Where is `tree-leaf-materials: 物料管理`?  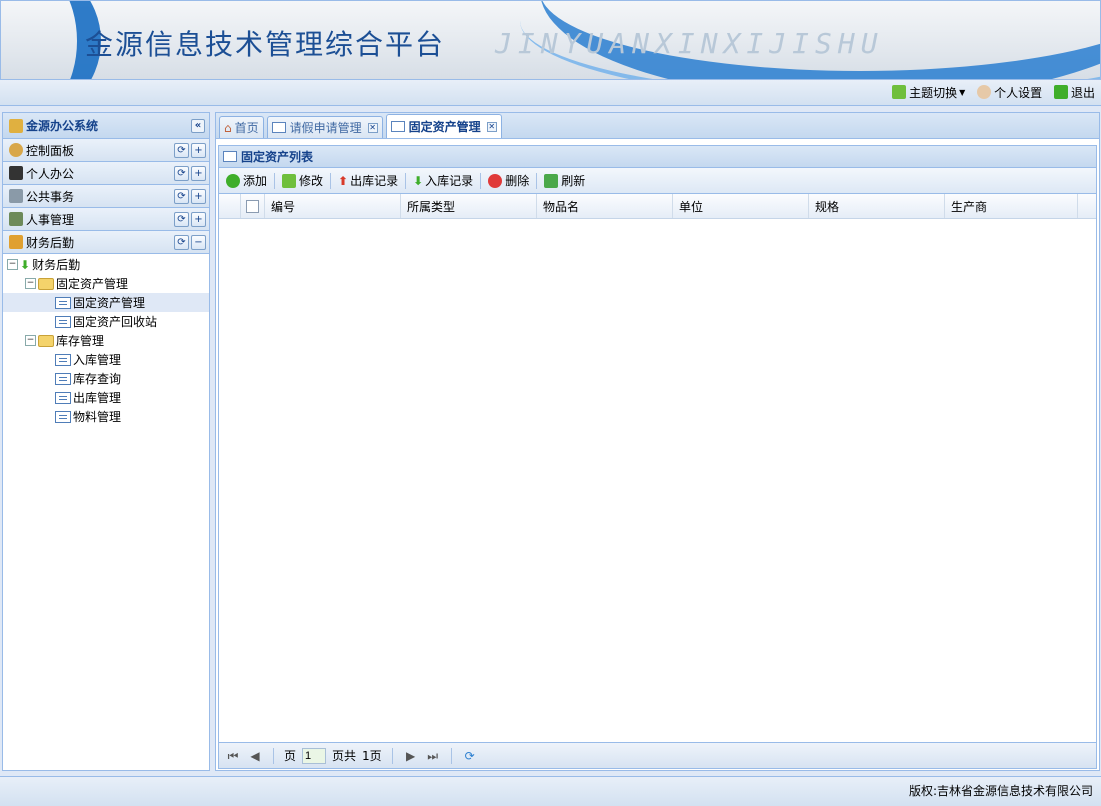
tree-leaf-materials: 物料管理 is located at coordinates (106, 416).